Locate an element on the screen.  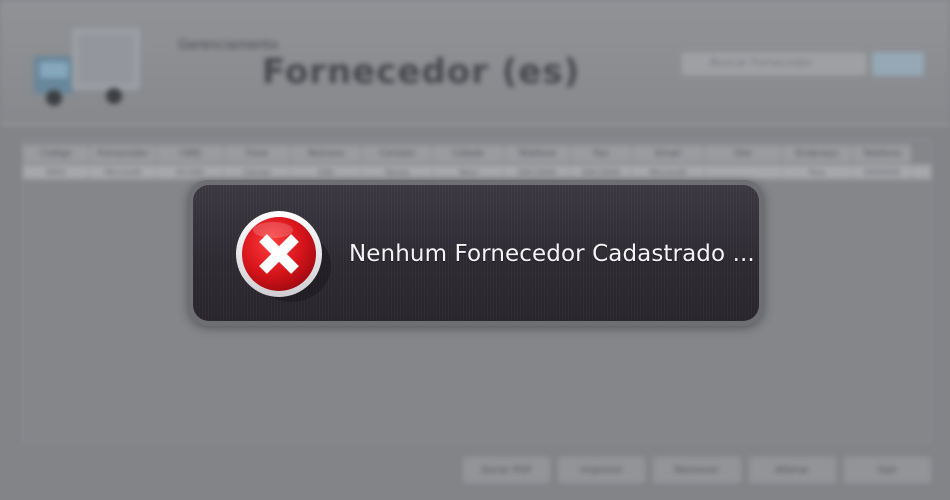
error-x-icon is located at coordinates (283, 256).